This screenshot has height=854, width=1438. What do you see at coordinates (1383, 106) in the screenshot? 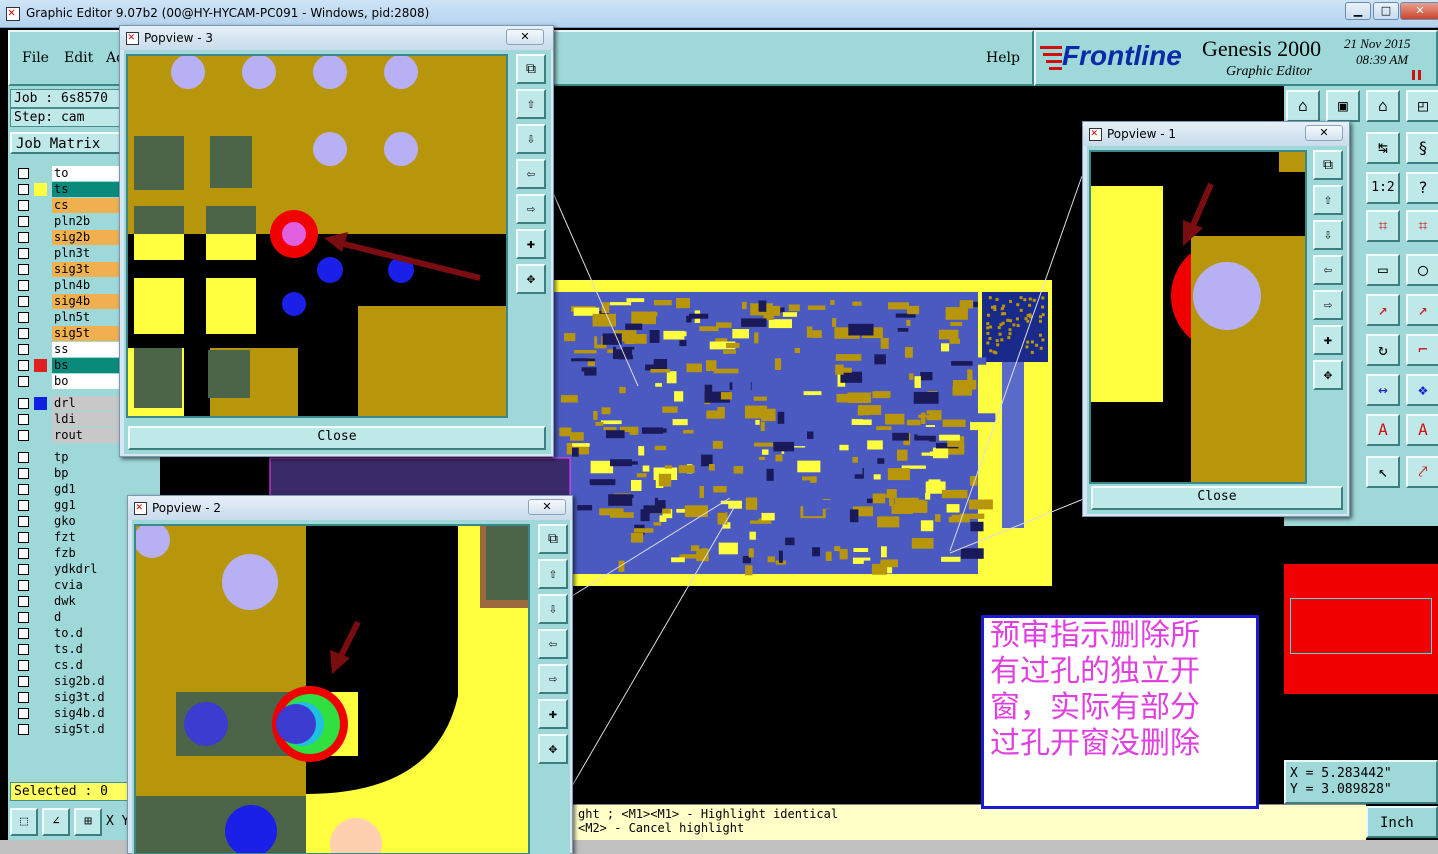
I see `house-icon: ⌂` at bounding box center [1383, 106].